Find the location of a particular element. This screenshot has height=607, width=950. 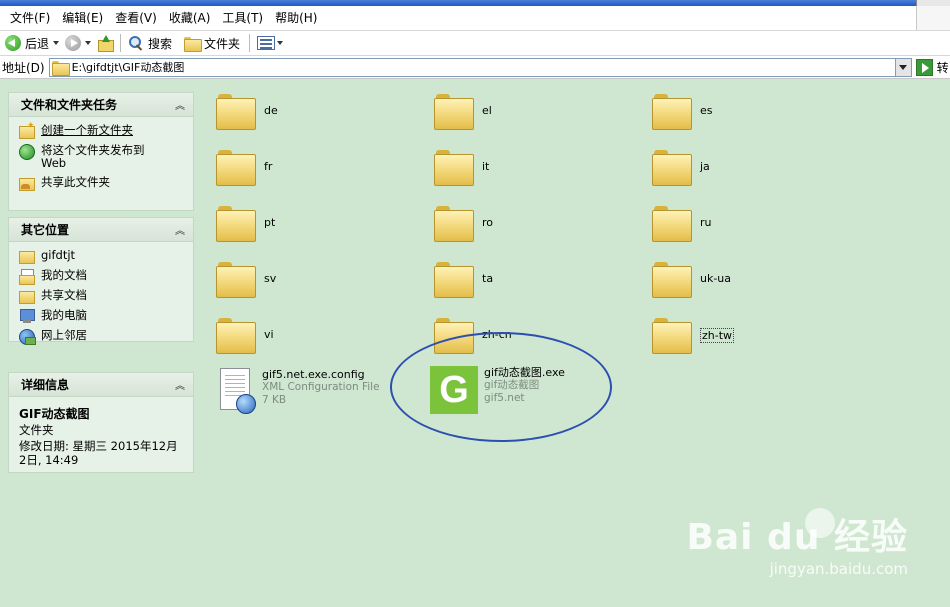

menu-help: 帮助(H) is located at coordinates (296, 18).